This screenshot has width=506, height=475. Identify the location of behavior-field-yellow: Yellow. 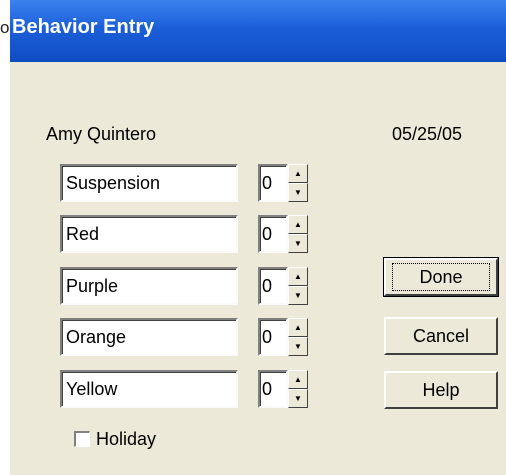
(149, 389).